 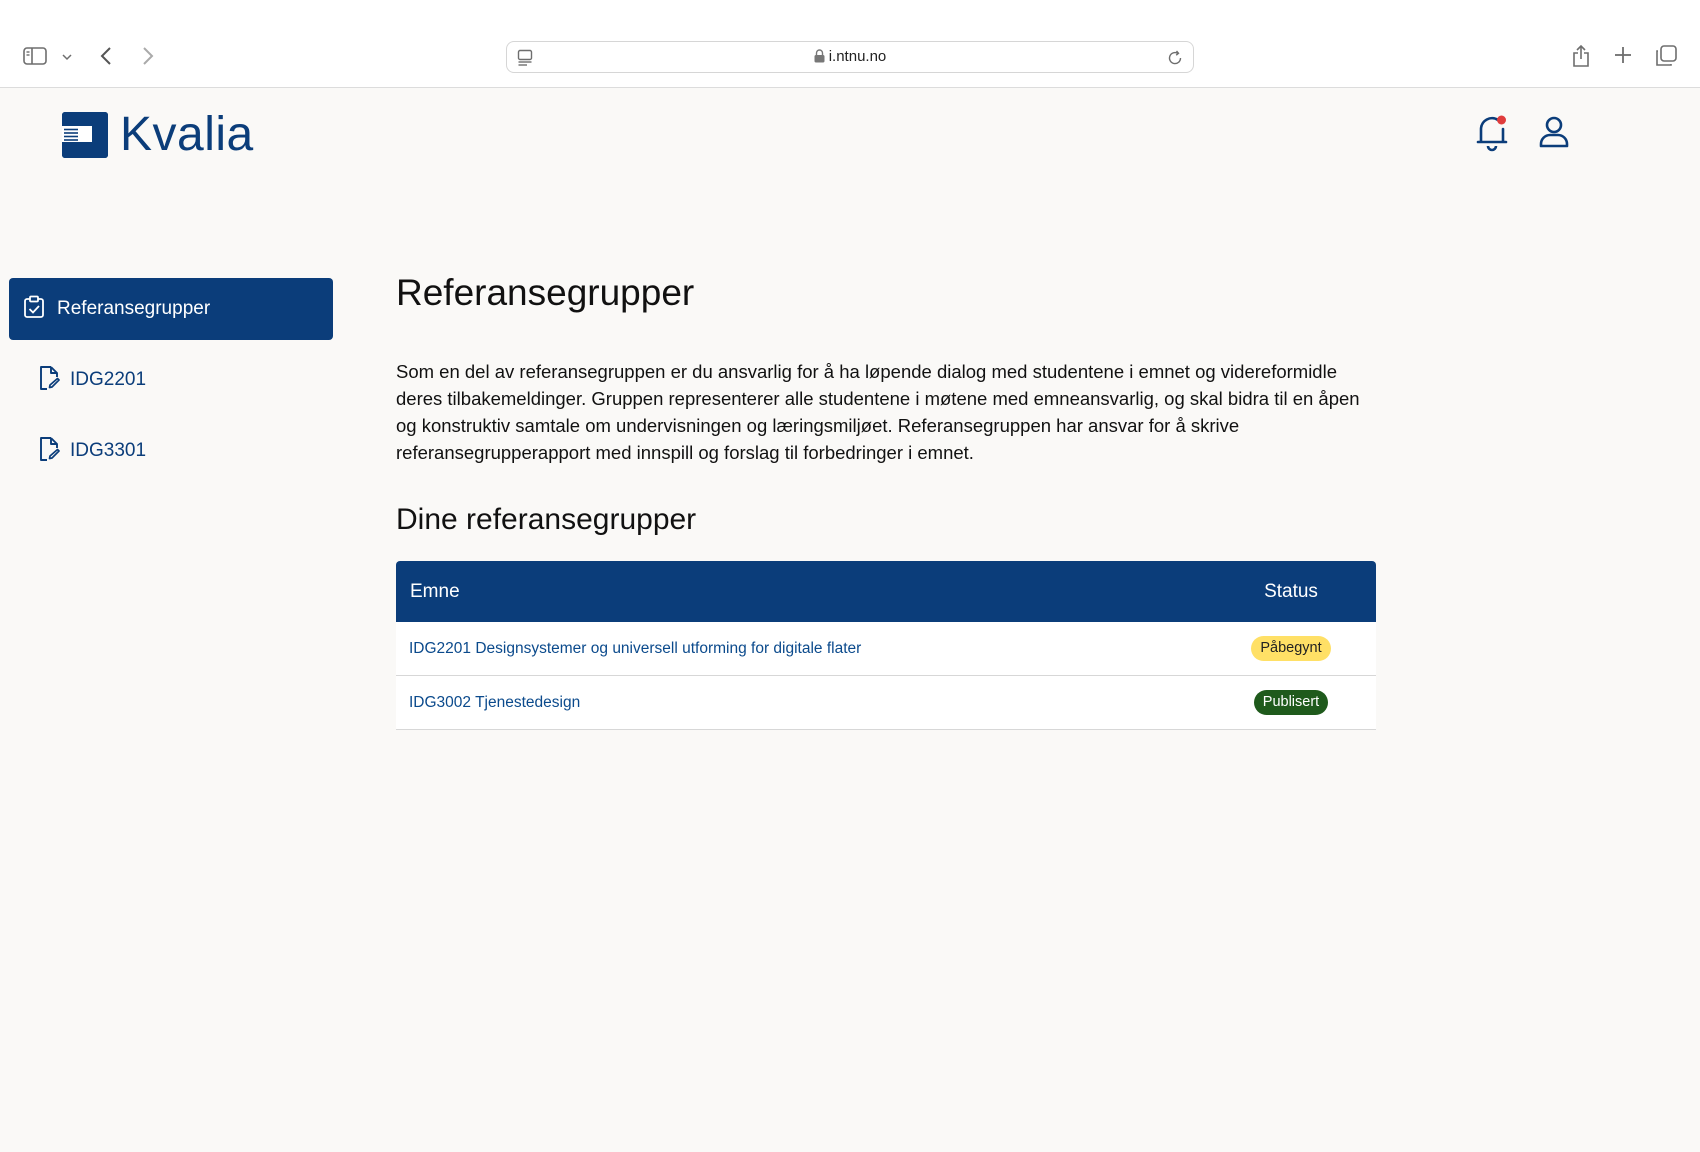 I want to click on new-tab-icon, so click(x=1623, y=55).